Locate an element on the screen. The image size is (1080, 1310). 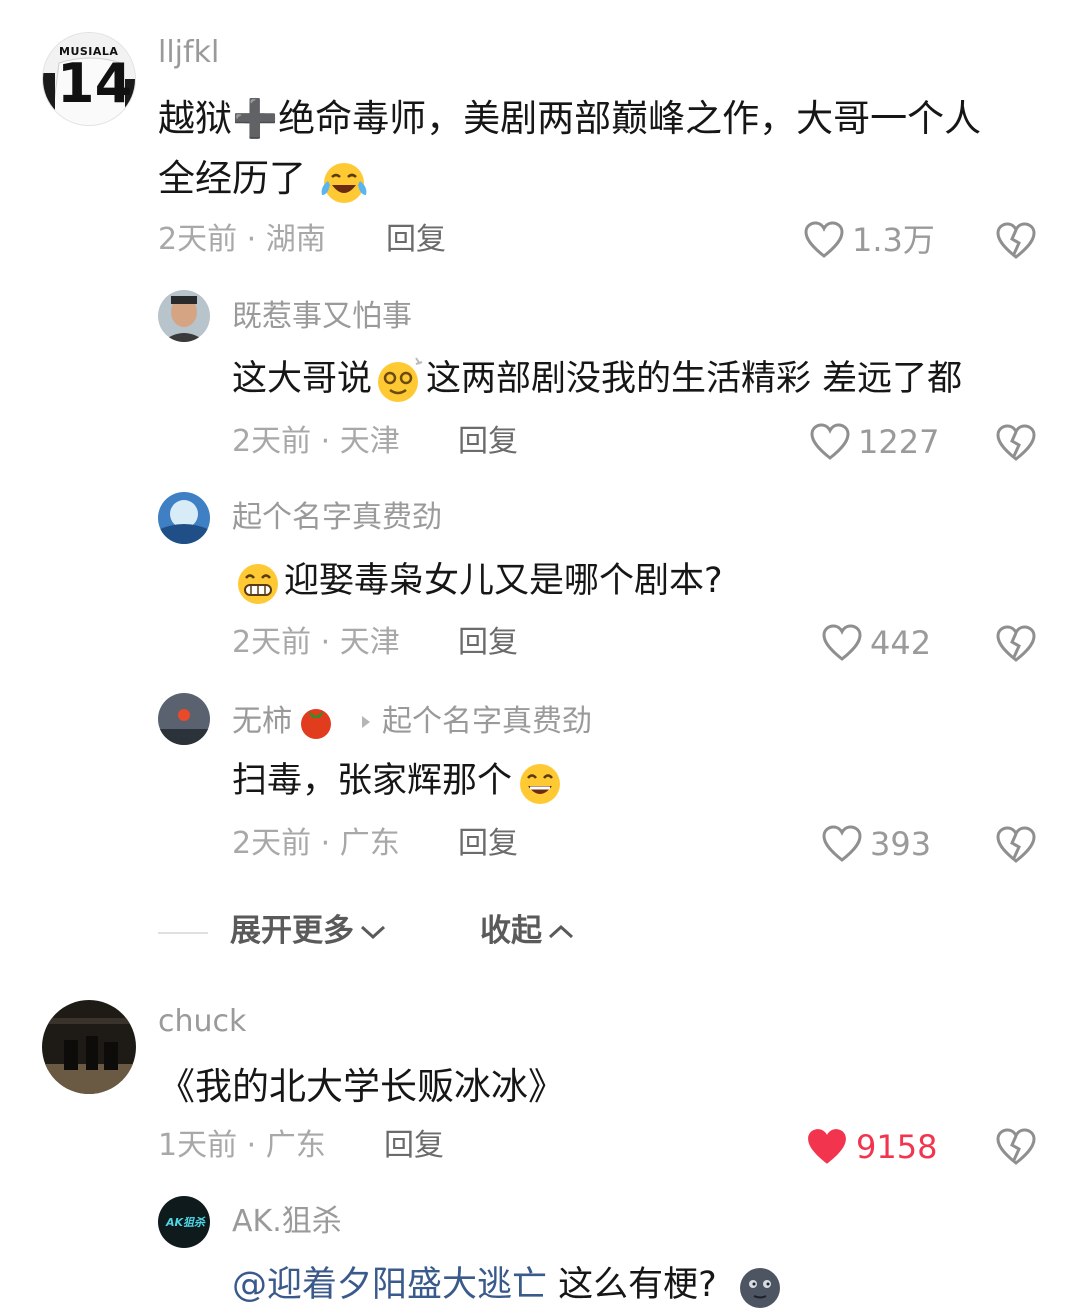
grinning-emoji-icon is located at coordinates (258, 584).